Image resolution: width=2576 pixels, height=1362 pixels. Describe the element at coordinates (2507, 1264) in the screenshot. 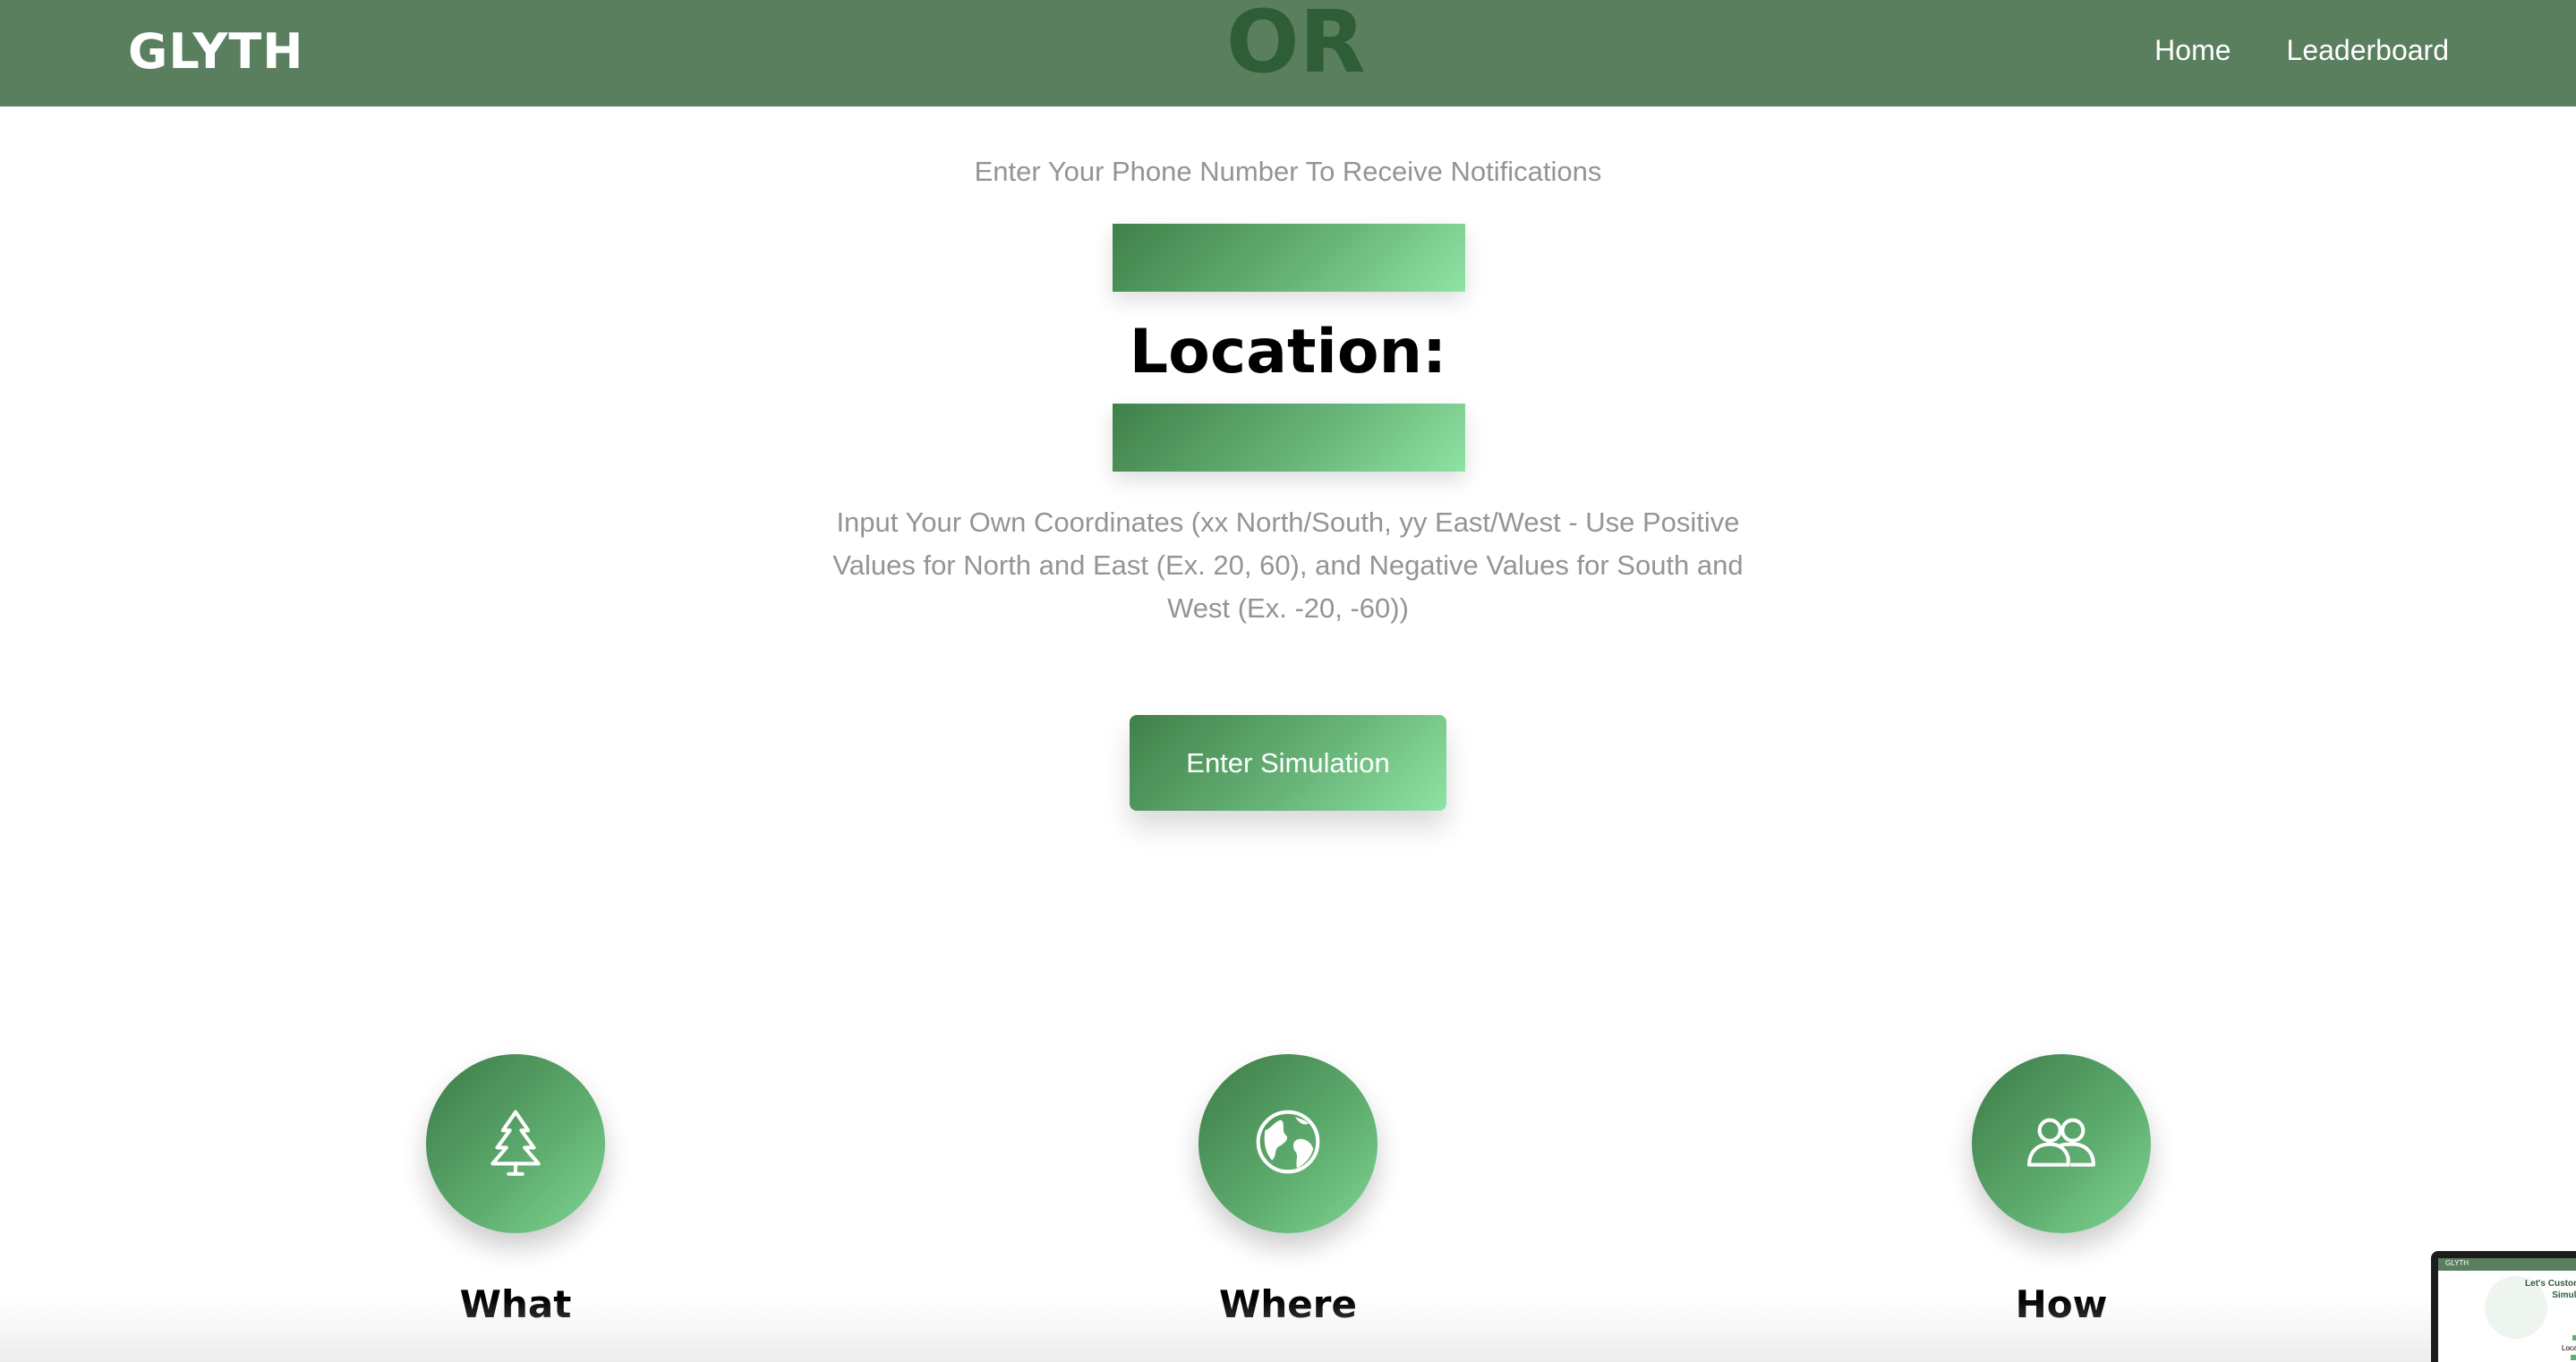

I see `thumbnail-navbar: GLYTH` at that location.